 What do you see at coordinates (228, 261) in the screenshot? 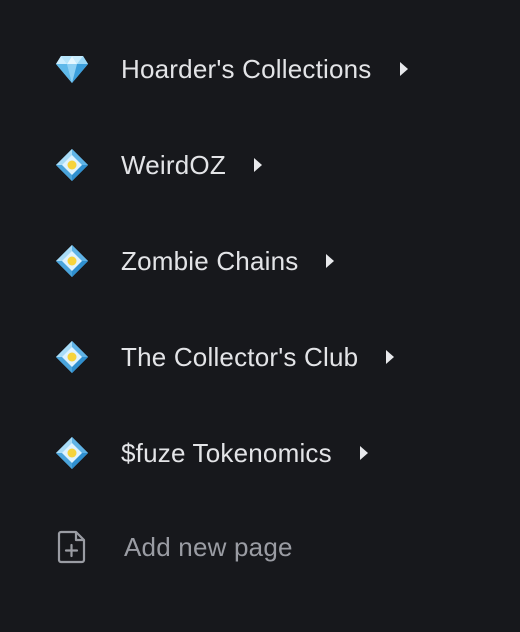
I see `sidebar-item-label: Zombie Chains` at bounding box center [228, 261].